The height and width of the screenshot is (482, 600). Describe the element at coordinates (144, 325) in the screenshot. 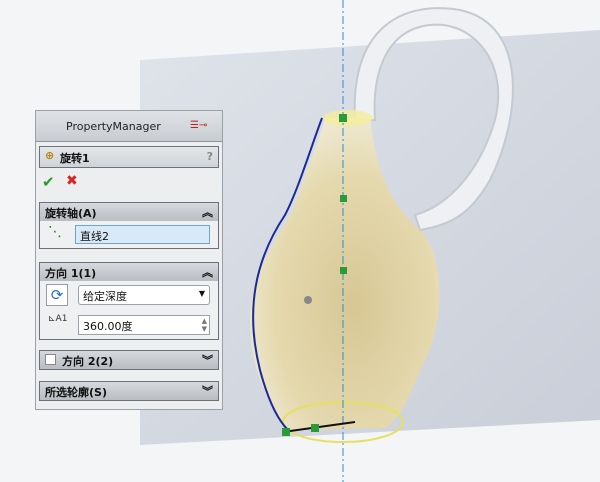

I see `angle-input: 360.00度 ▲ ▼` at that location.